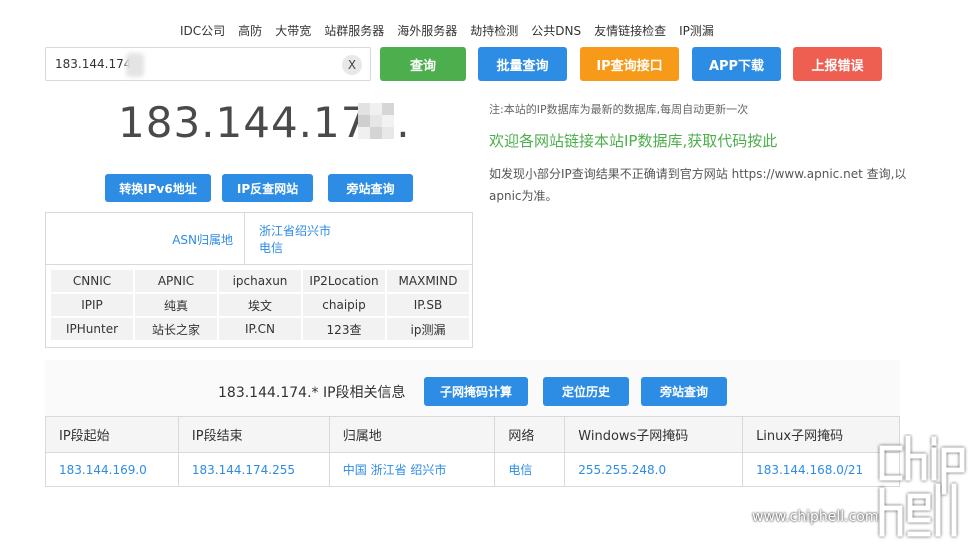 The image size is (979, 552). I want to click on search-box: X, so click(208, 64).